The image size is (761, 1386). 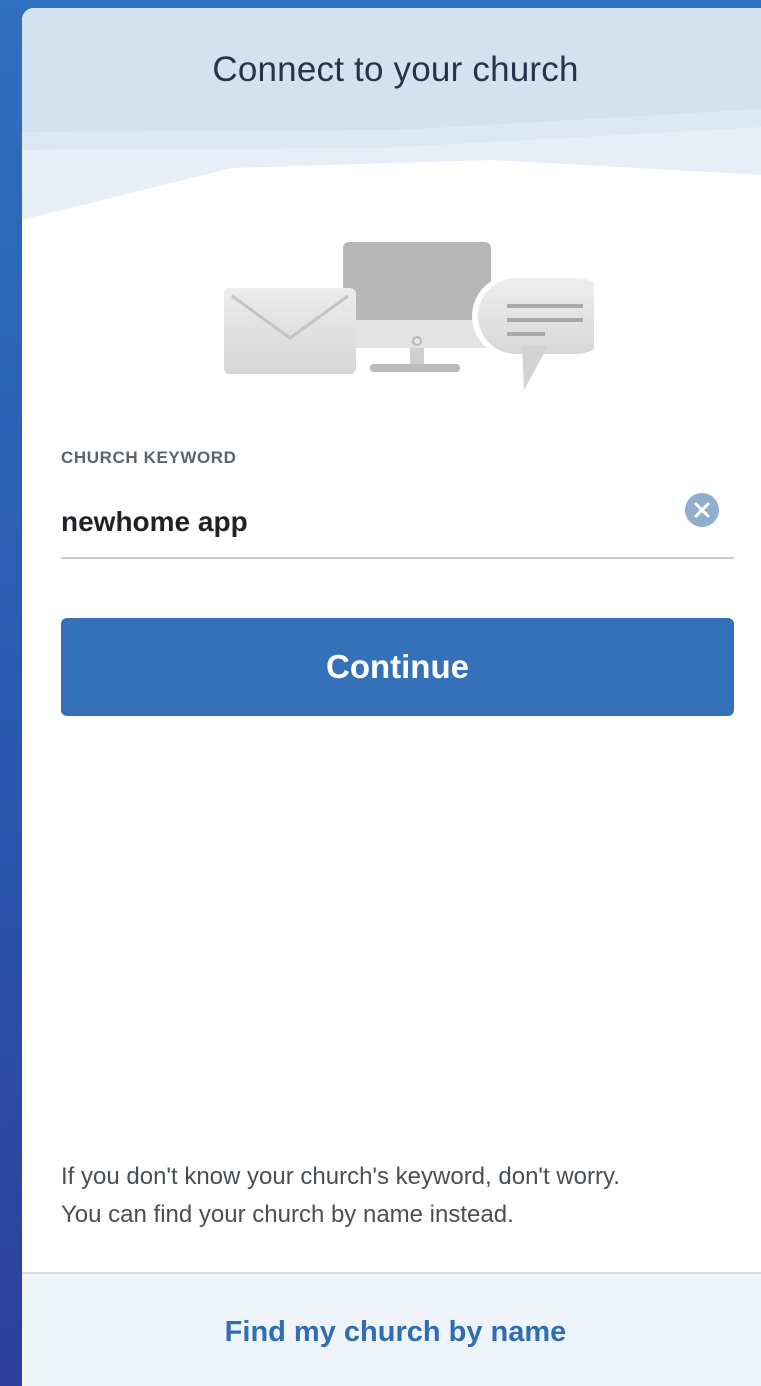 What do you see at coordinates (371, 522) in the screenshot?
I see `church-keyword-input` at bounding box center [371, 522].